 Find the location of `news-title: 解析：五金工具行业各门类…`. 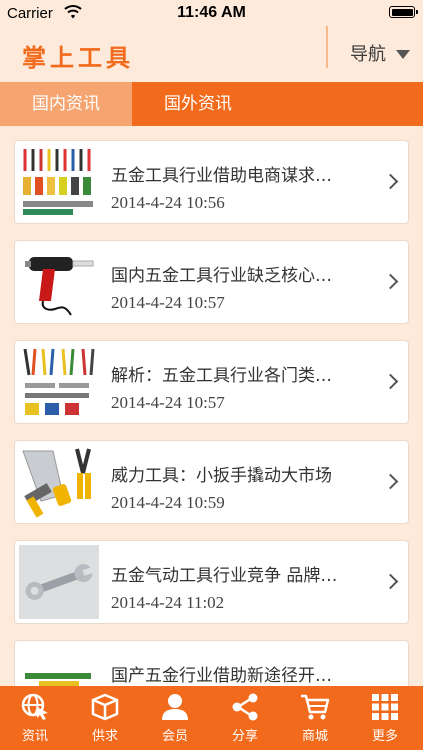

news-title: 解析：五金工具行业各门类… is located at coordinates (221, 376).